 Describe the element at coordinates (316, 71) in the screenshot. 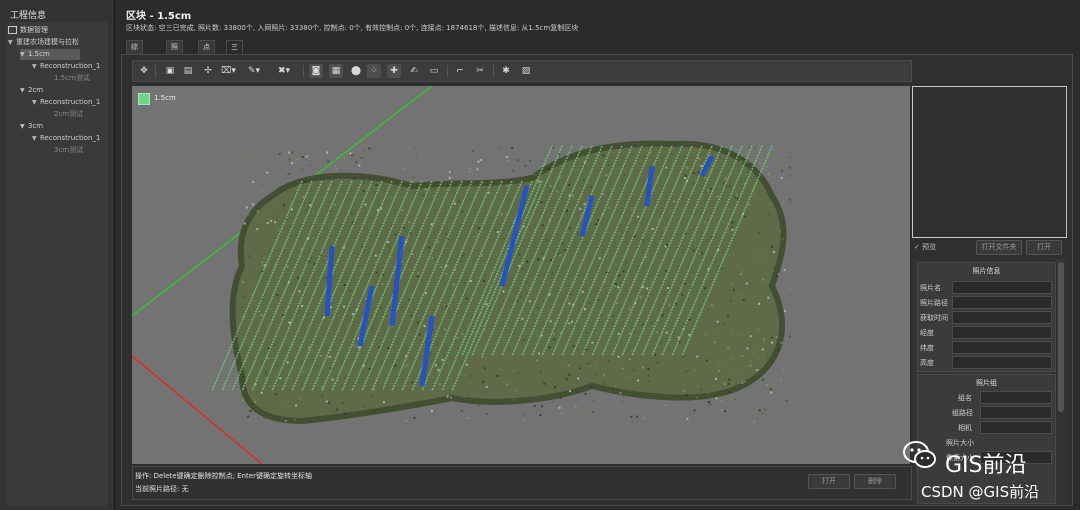

I see `snapshot-icon: ◙` at that location.